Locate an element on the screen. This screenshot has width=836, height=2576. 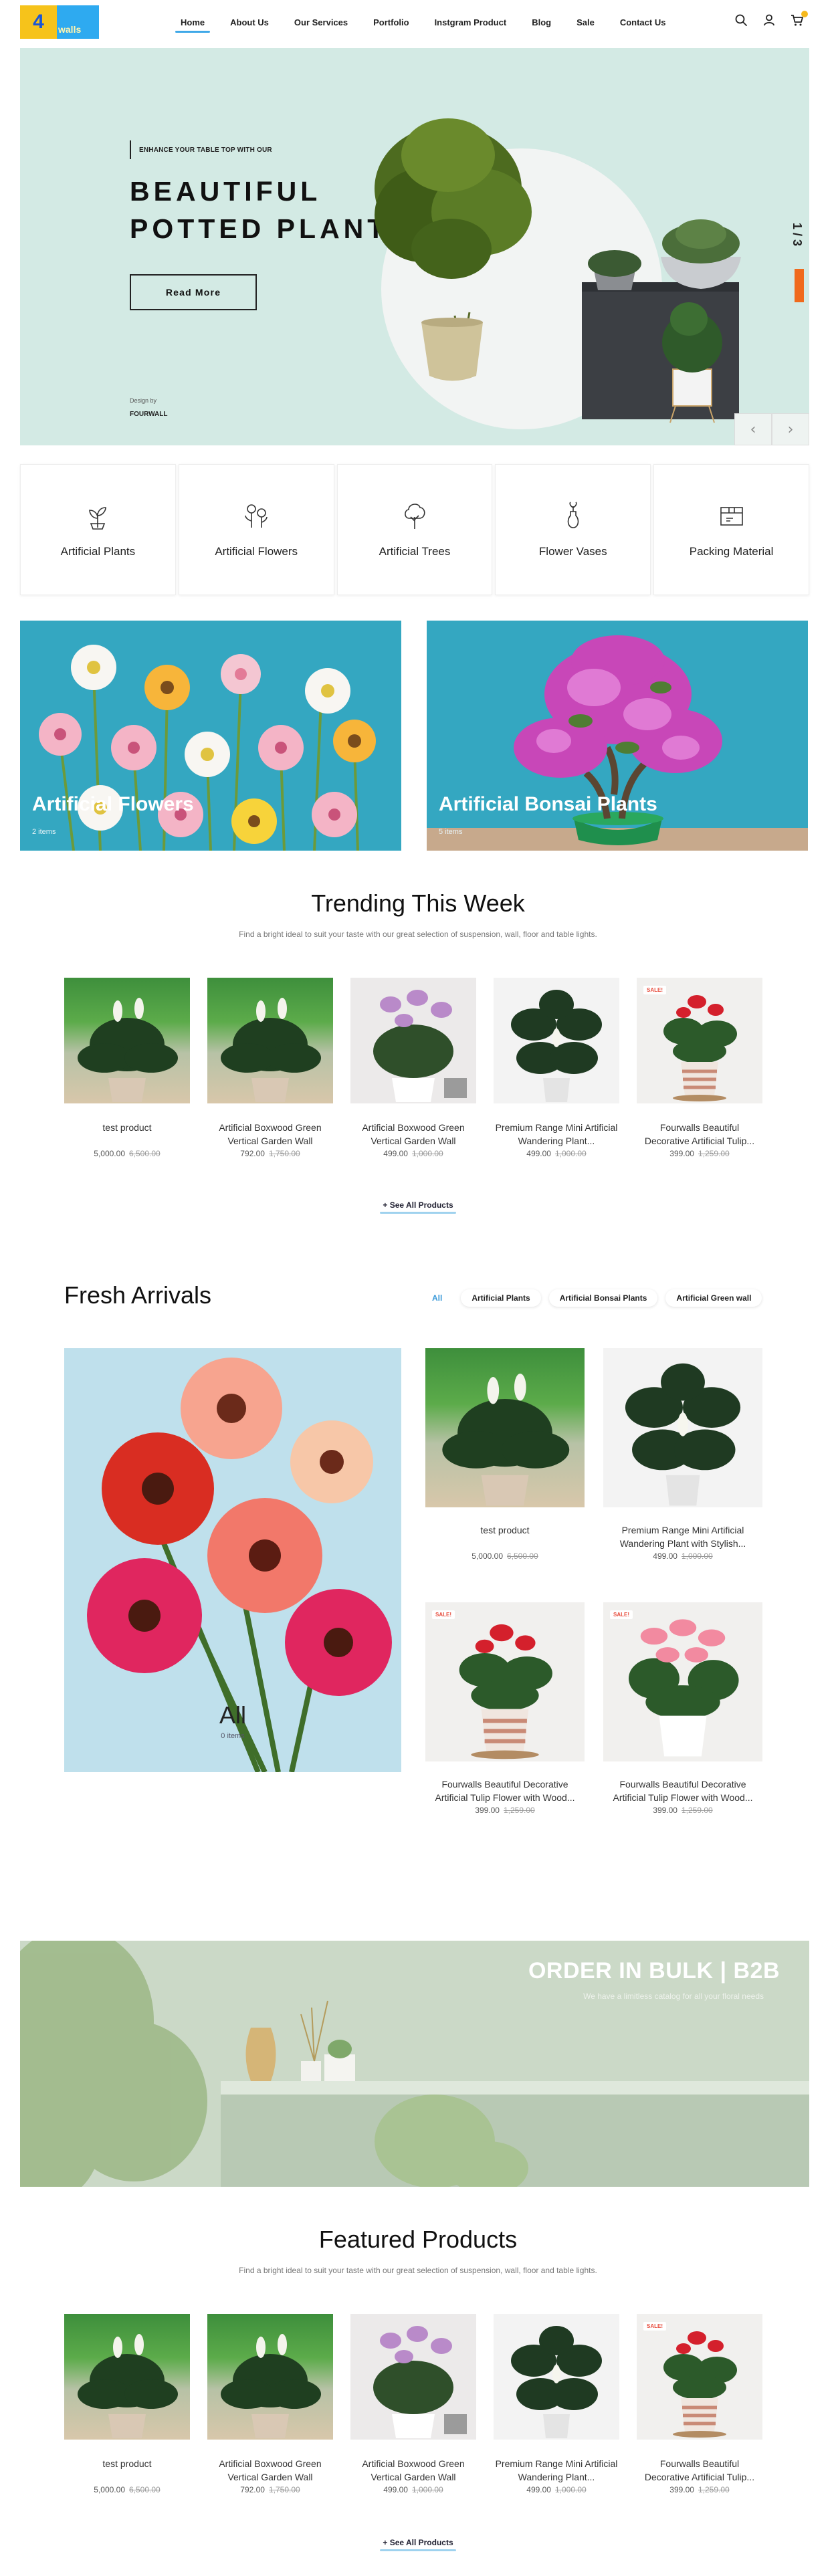
price-old: 6,500.00 is located at coordinates (522, 1556).